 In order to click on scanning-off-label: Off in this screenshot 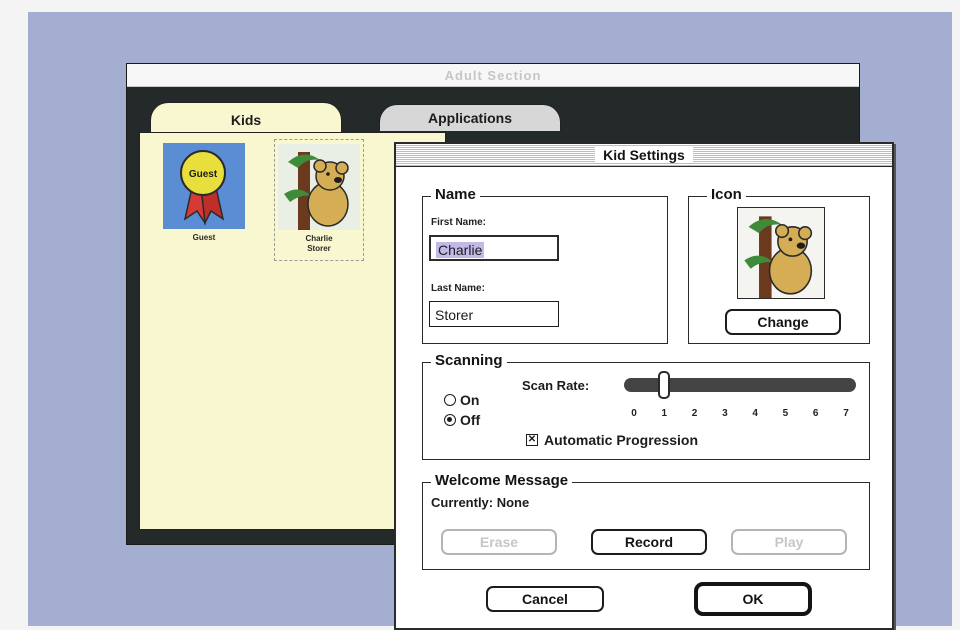, I will do `click(470, 420)`.